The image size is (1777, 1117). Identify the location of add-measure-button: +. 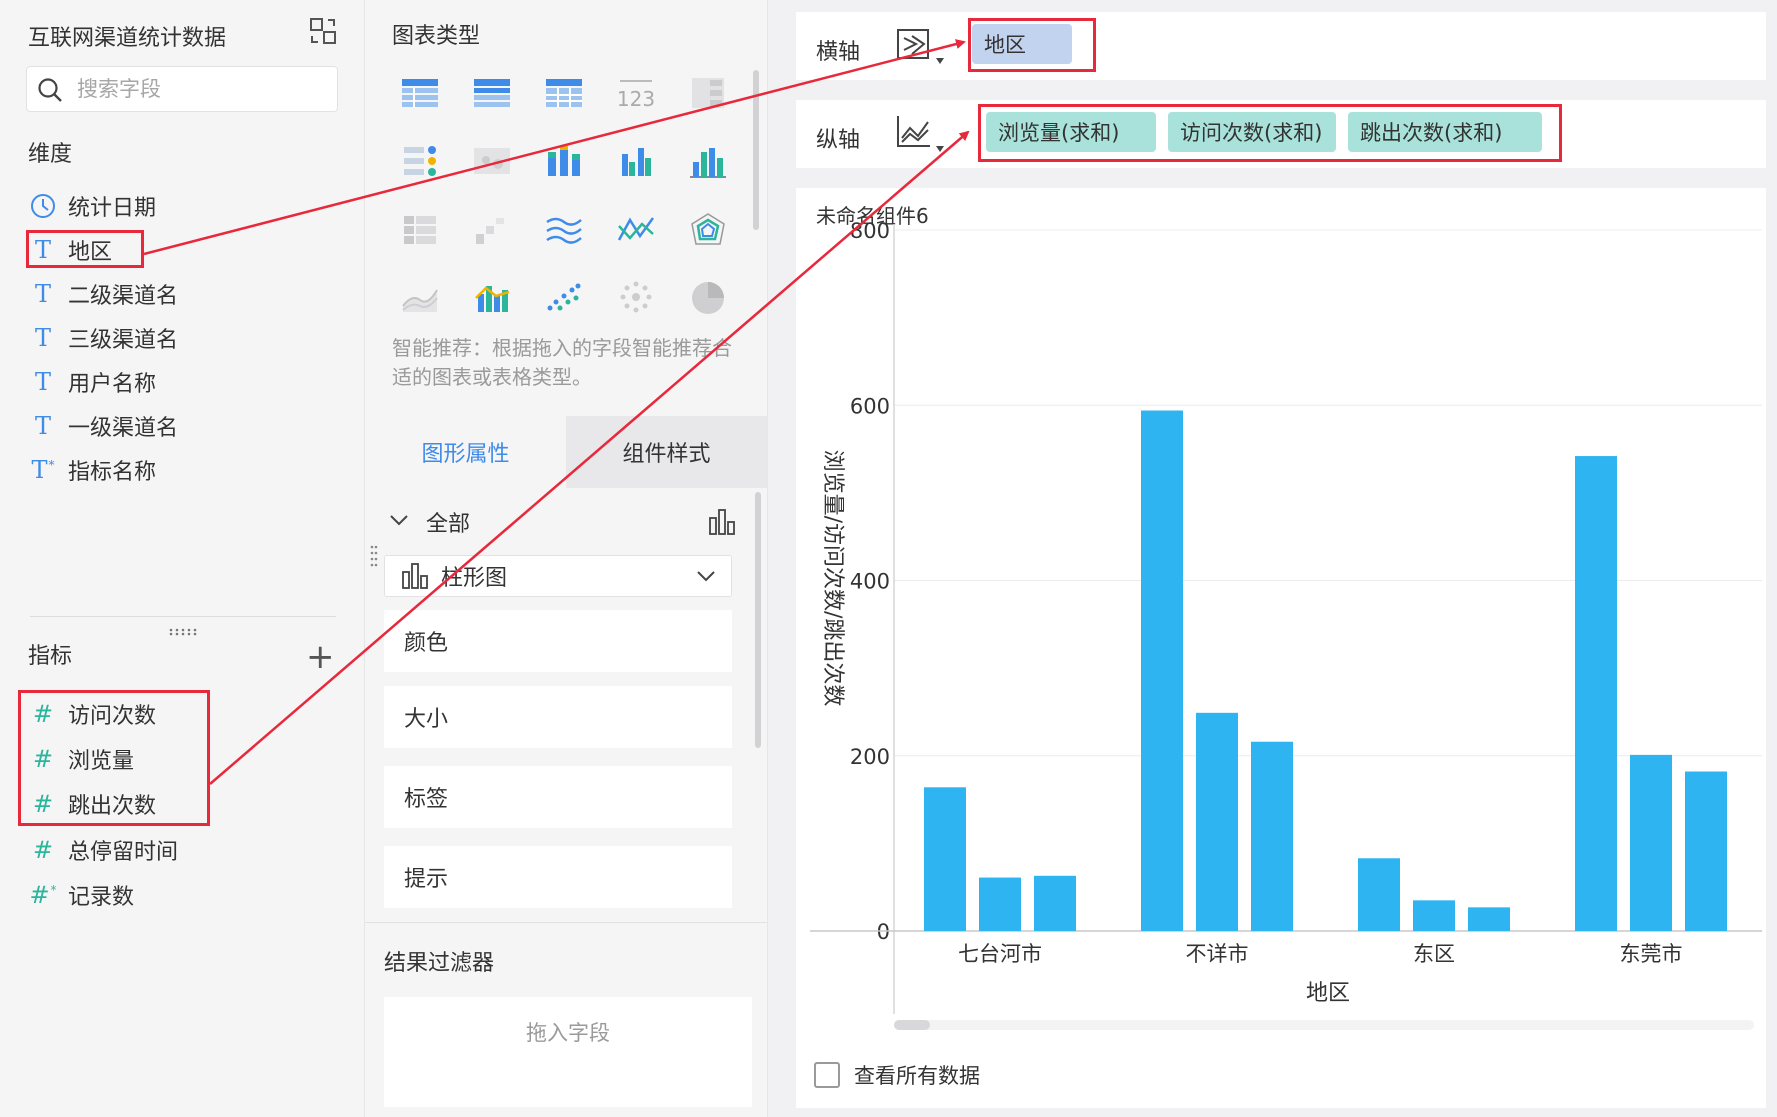
(320, 657).